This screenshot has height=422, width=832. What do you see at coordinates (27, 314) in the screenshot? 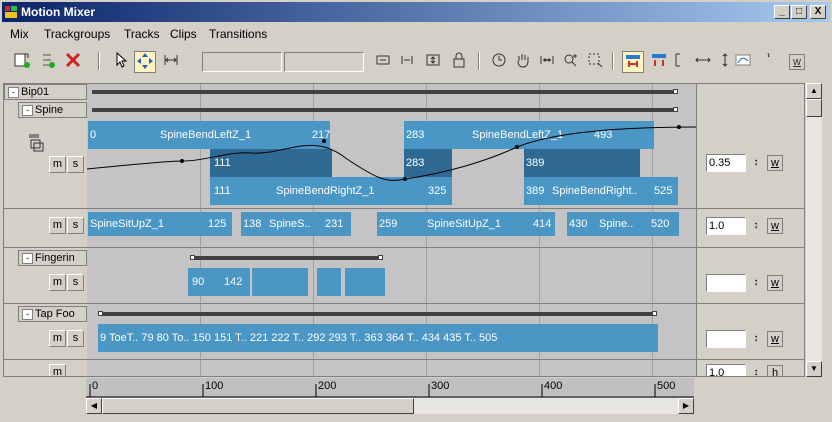
I see `collapse-tapfoot-button: -` at bounding box center [27, 314].